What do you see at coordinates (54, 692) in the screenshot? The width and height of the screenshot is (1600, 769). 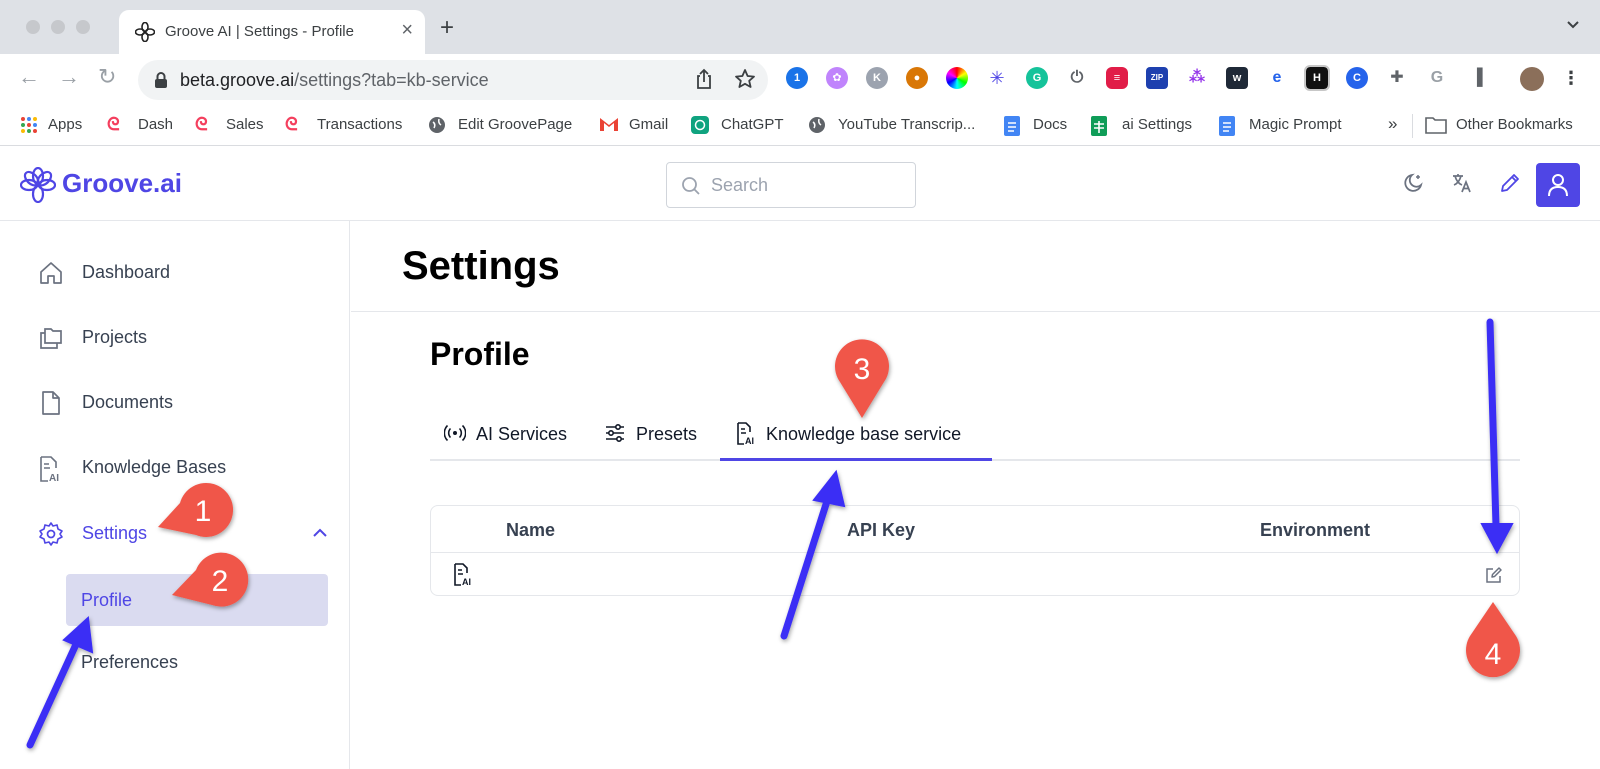 I see `annotation-arrow-profile` at bounding box center [54, 692].